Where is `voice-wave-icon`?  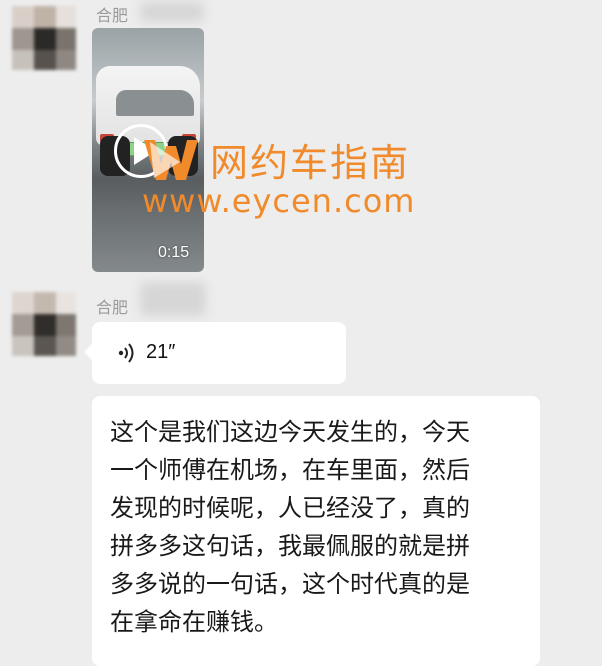 voice-wave-icon is located at coordinates (126, 353).